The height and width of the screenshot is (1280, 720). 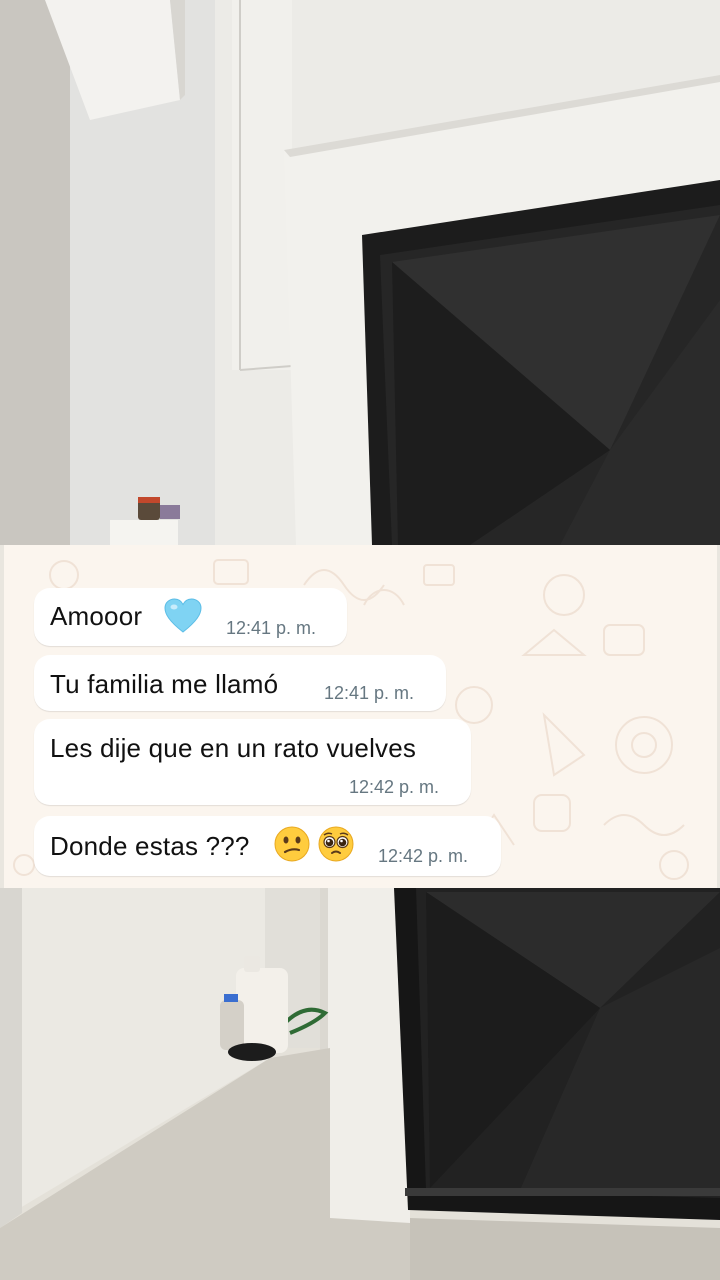 I want to click on confused-face-icon, so click(x=292, y=844).